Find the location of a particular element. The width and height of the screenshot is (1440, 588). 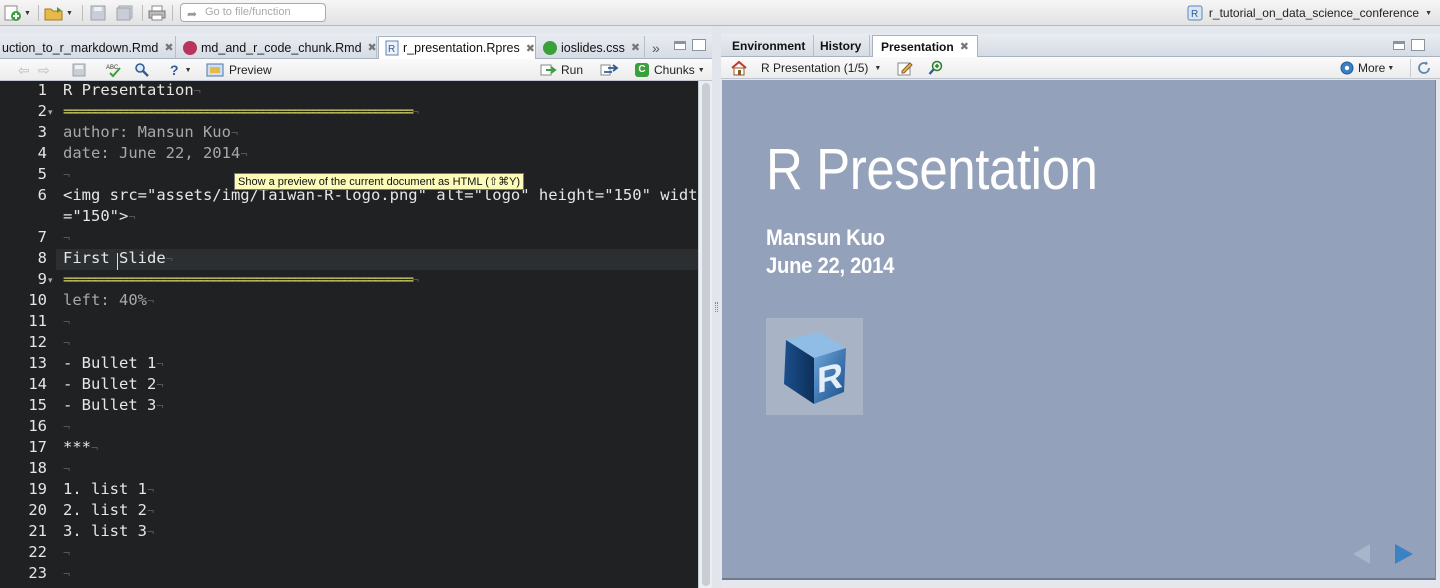

tab-label: Environment is located at coordinates (769, 46).